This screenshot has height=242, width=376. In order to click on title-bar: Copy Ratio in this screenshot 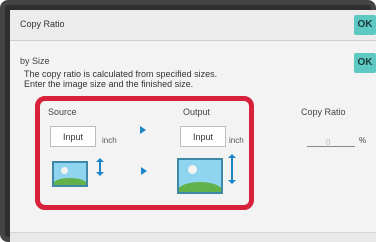, I will do `click(193, 25)`.